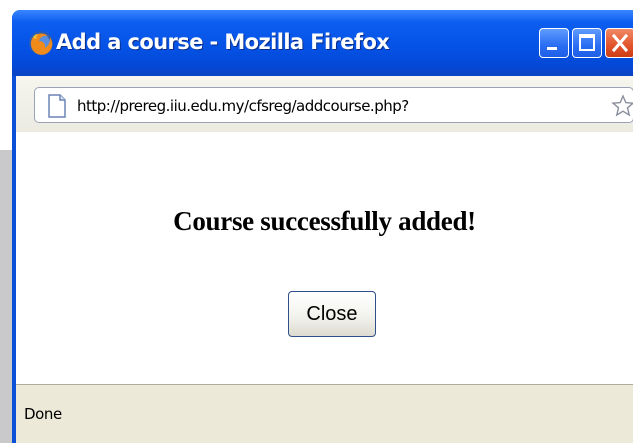  I want to click on status-text: Done, so click(43, 414).